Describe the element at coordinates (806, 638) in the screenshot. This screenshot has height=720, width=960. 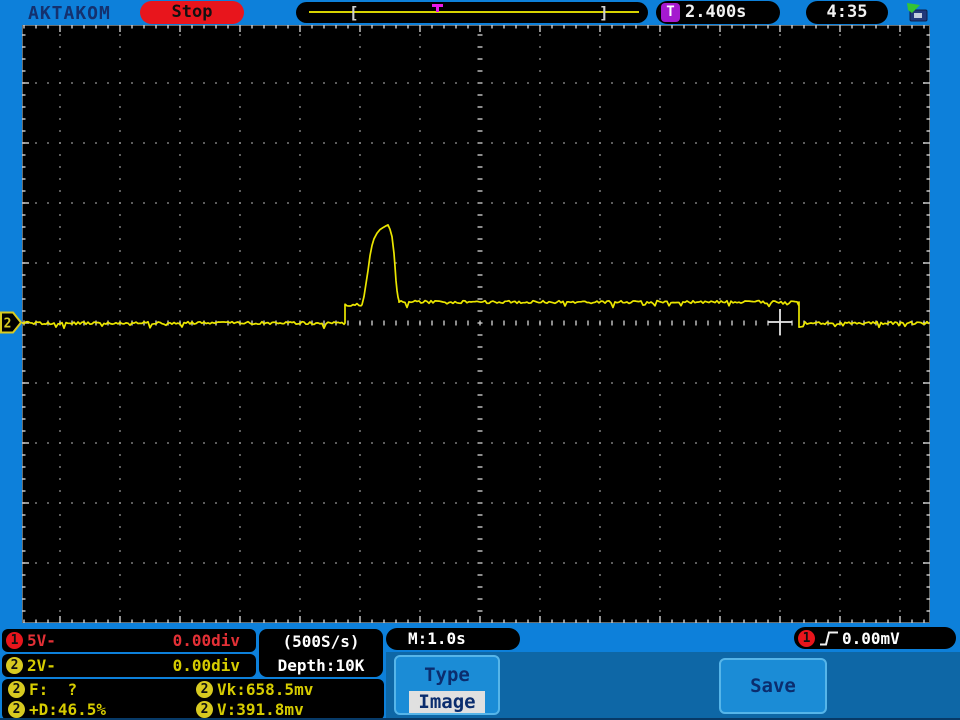
I see `trigger-source-badge: 1` at that location.